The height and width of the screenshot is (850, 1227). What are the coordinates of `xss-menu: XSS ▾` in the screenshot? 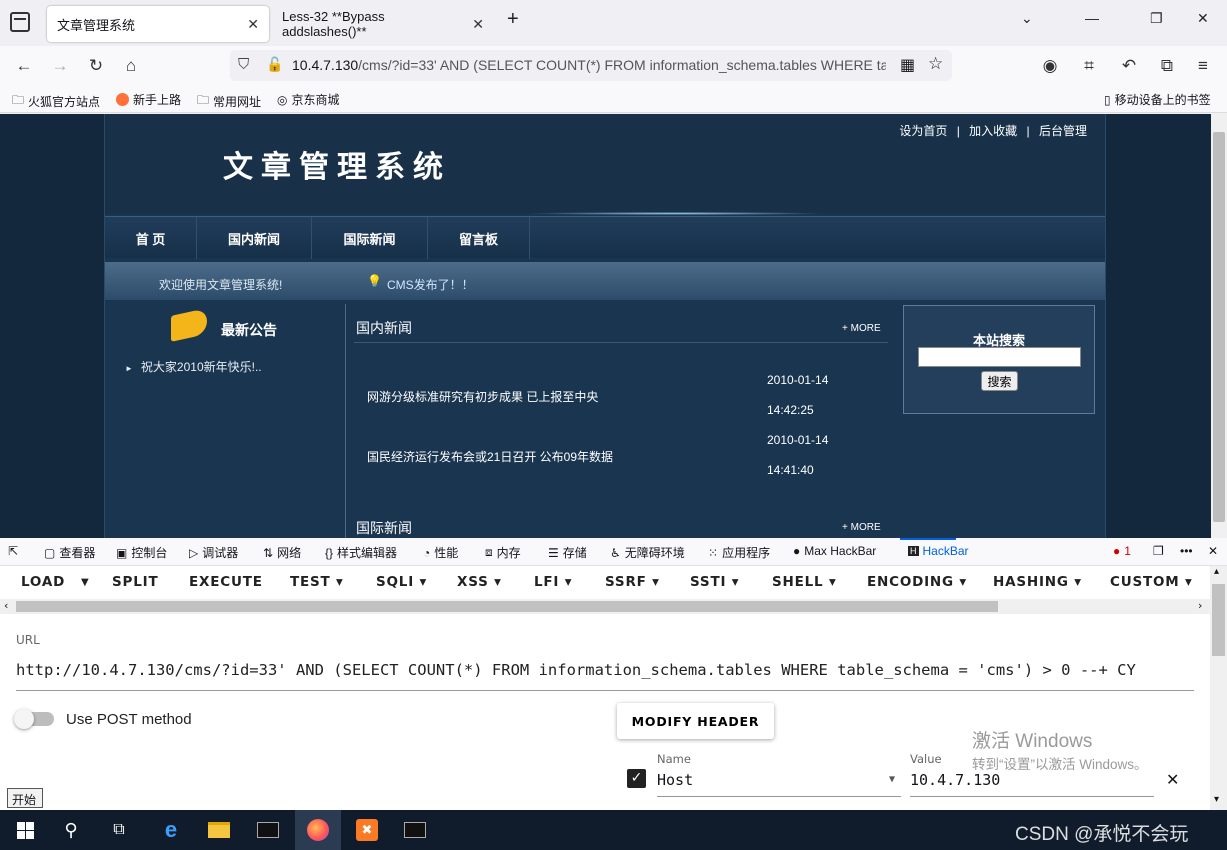 It's located at (479, 582).